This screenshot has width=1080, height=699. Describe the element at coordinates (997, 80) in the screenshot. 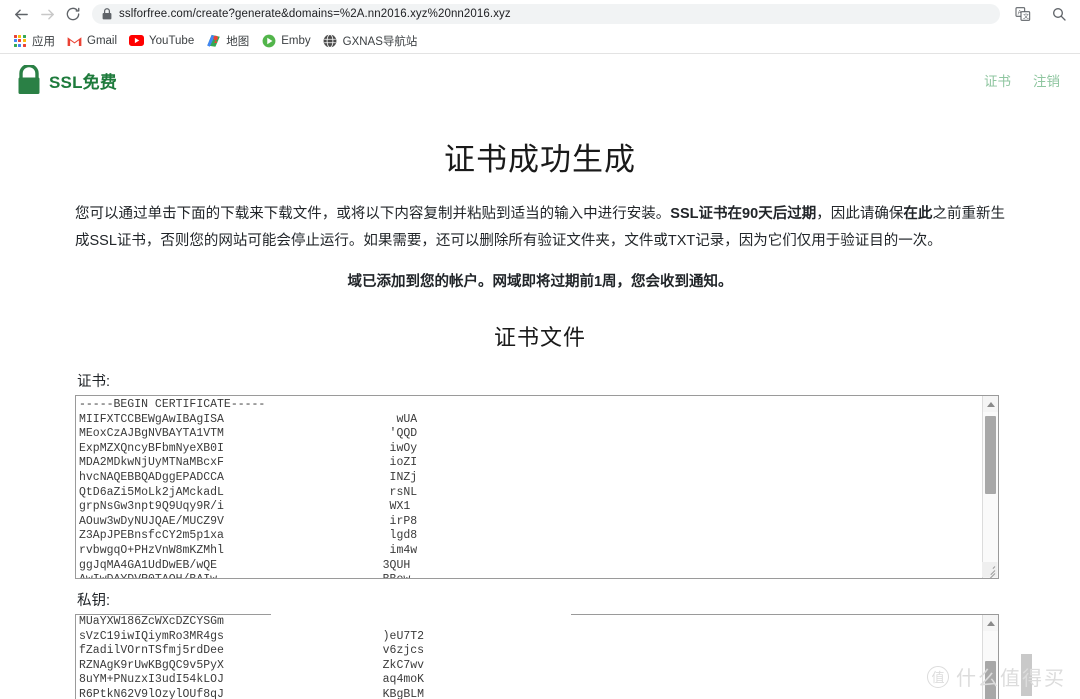

I see `nav-item-certificates: 证书` at that location.